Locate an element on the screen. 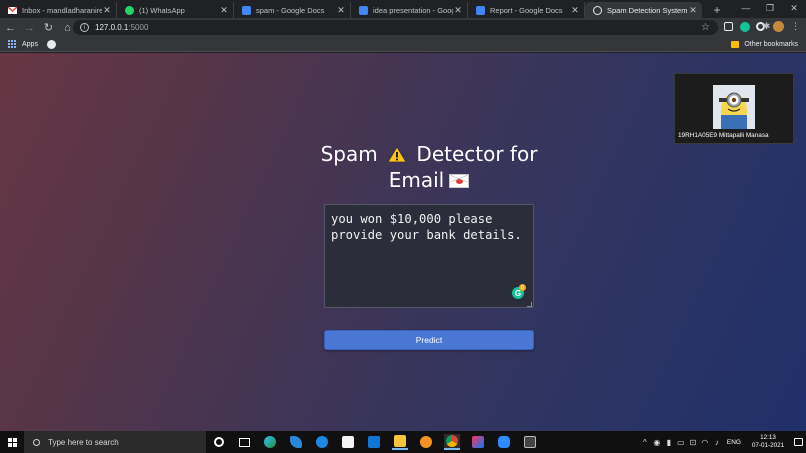 The width and height of the screenshot is (806, 453). notification-icon is located at coordinates (798, 442).